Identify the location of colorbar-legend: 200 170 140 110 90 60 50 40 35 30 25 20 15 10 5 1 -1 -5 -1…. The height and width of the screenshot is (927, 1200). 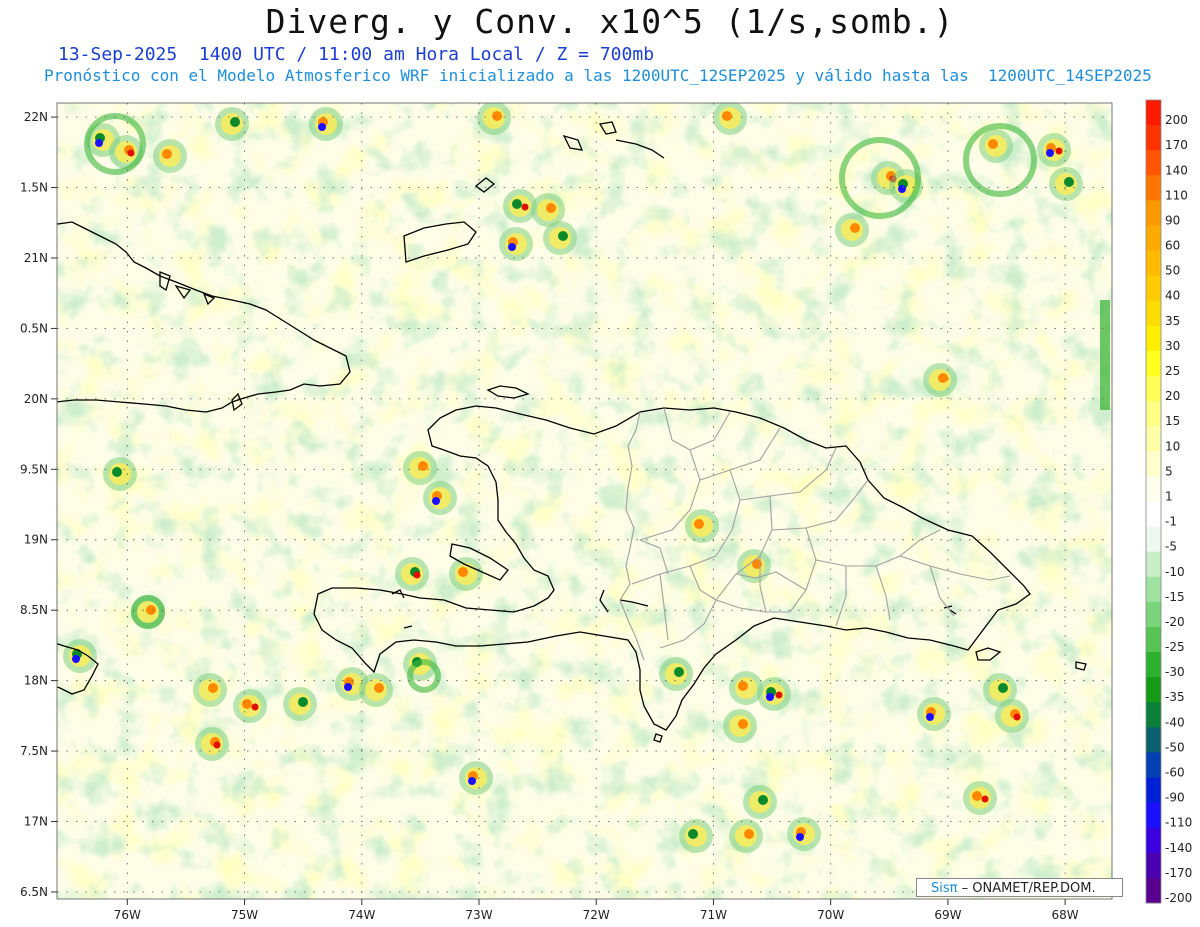
(1168, 502).